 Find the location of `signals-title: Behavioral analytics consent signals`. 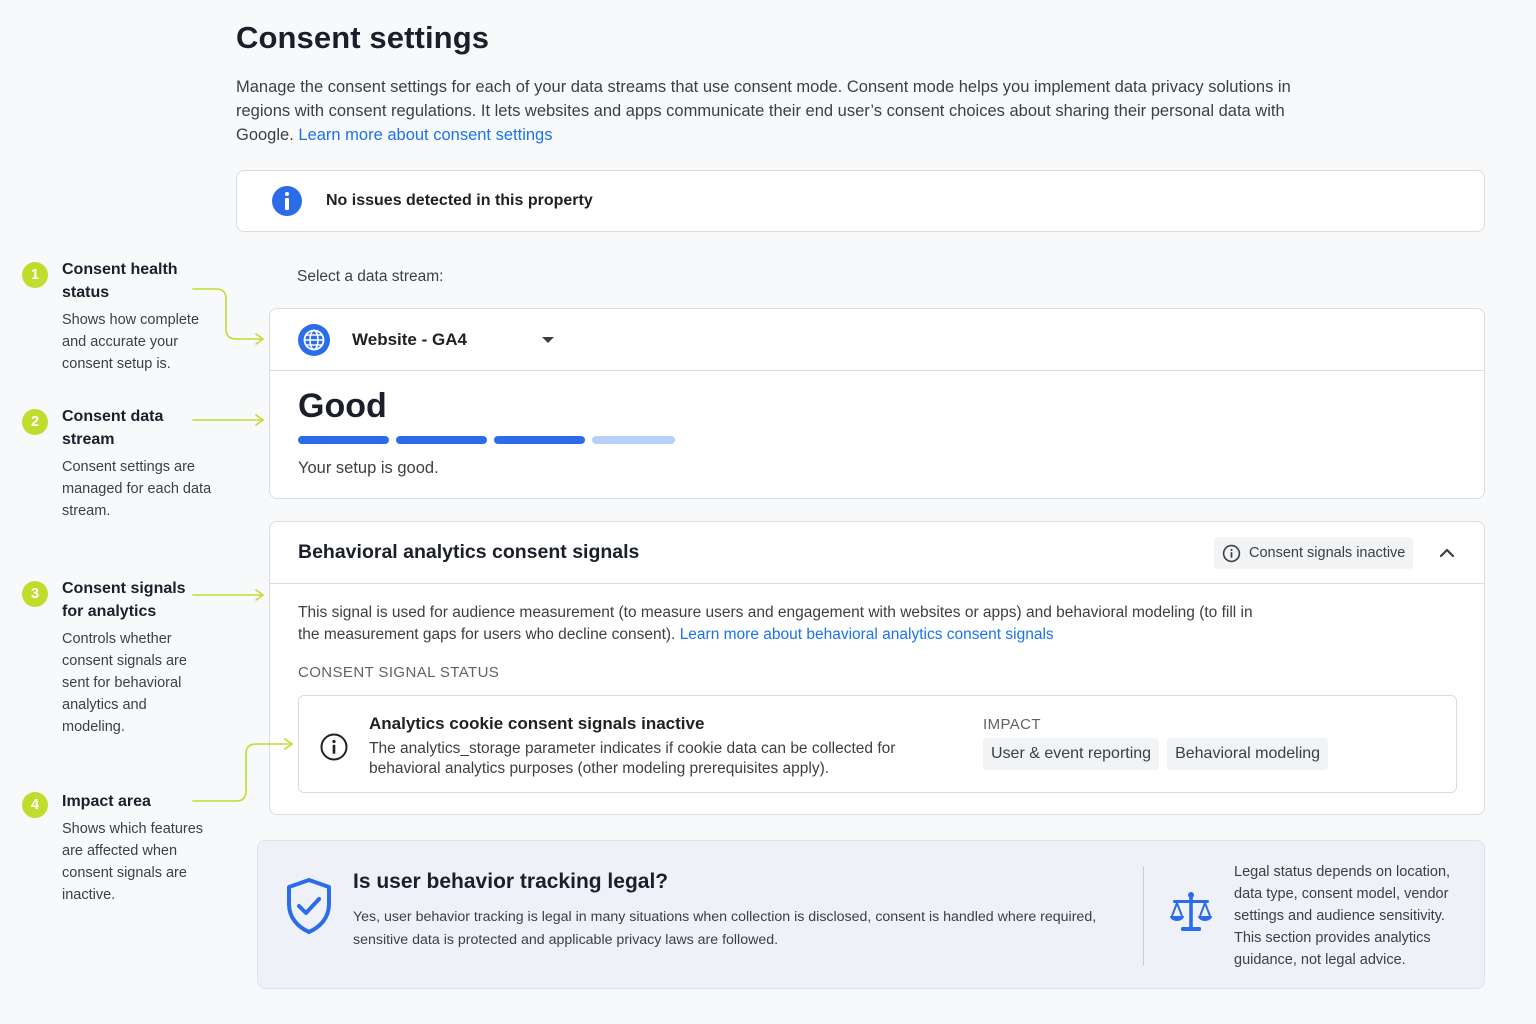

signals-title: Behavioral analytics consent signals is located at coordinates (469, 552).